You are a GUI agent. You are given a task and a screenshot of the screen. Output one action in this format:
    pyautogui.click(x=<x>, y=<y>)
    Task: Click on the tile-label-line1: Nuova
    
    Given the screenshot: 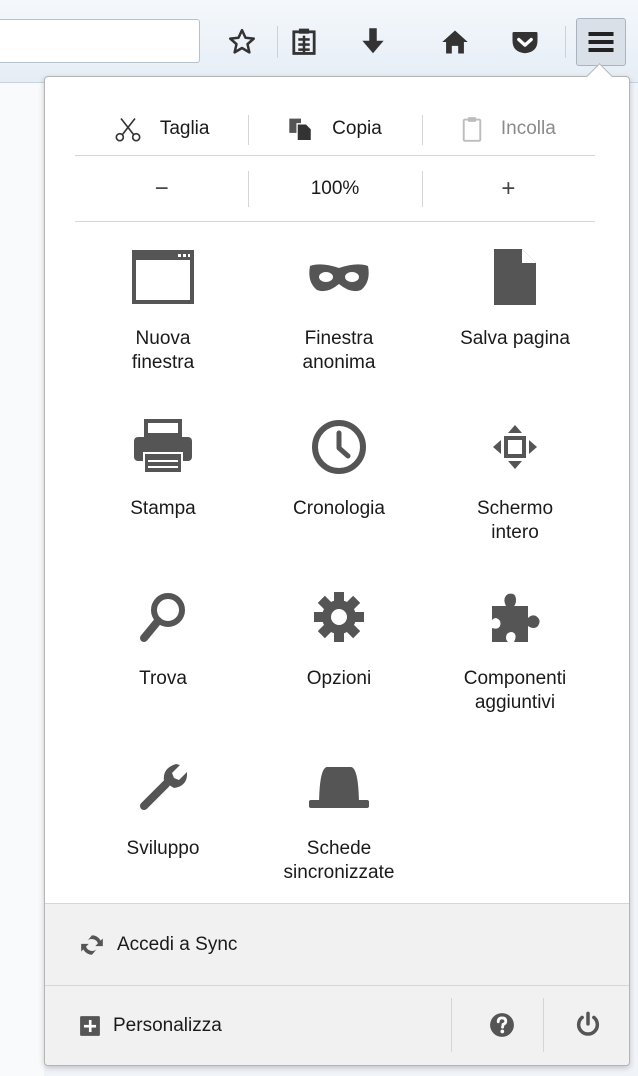 What is the action you would take?
    pyautogui.click(x=163, y=338)
    